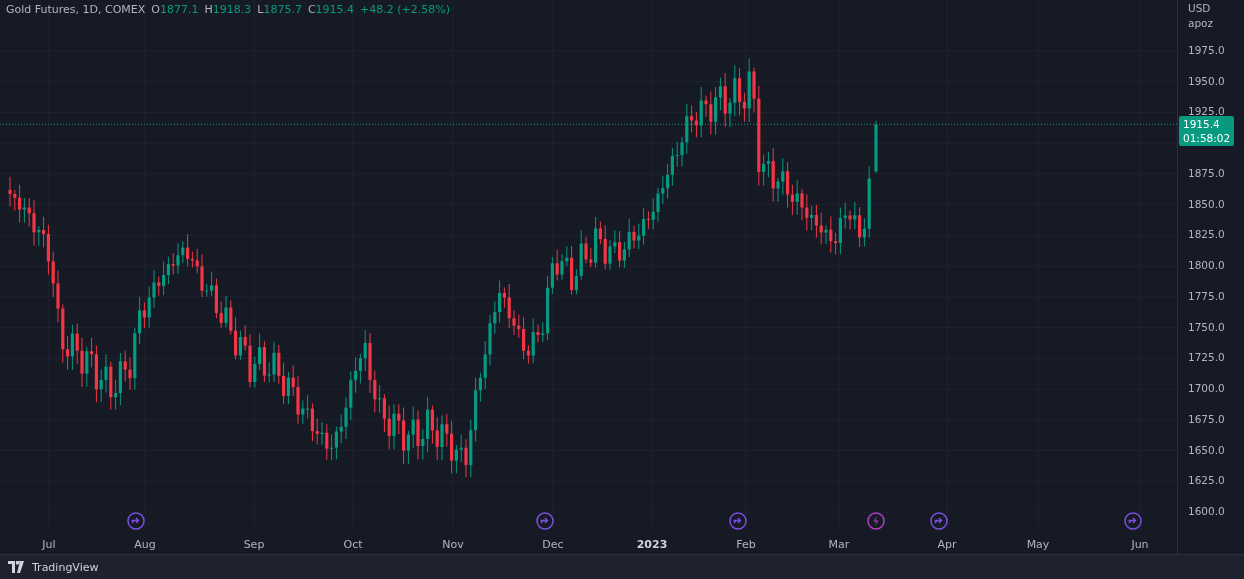 Image resolution: width=1244 pixels, height=579 pixels. Describe the element at coordinates (353, 544) in the screenshot. I see `time-tick: Oct` at that location.